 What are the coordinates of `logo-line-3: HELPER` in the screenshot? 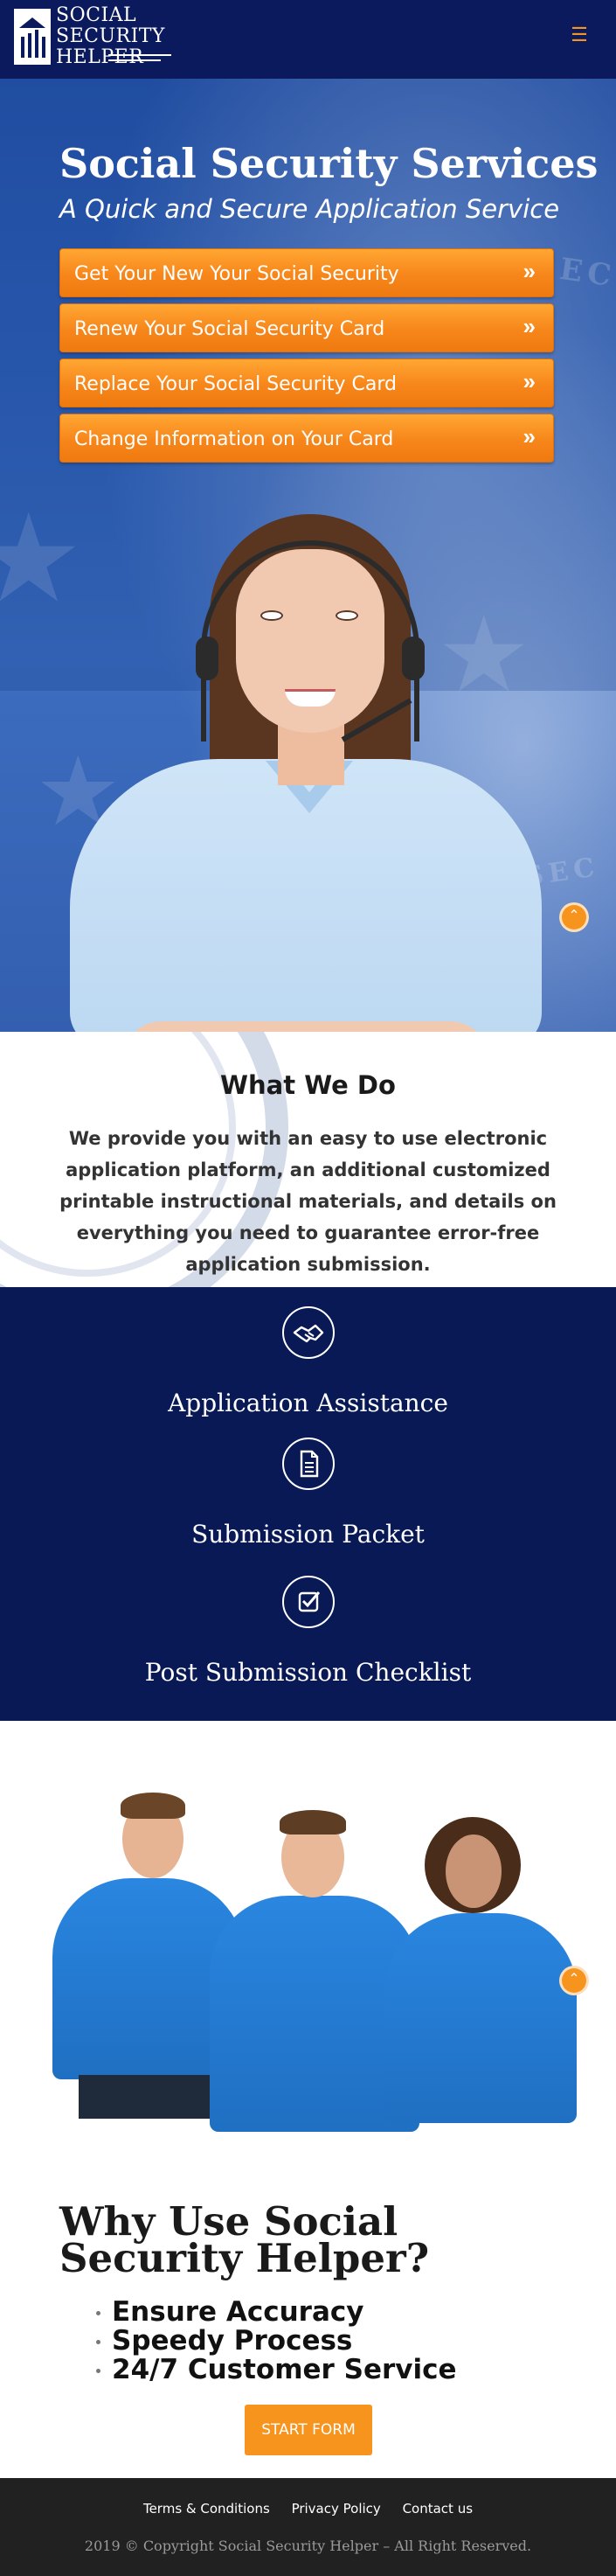 It's located at (100, 57).